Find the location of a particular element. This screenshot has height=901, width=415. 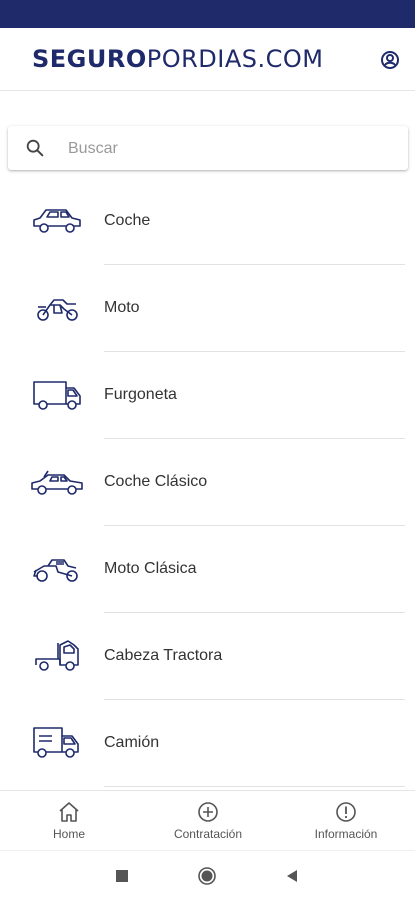

vehicle-label: Moto Clásica is located at coordinates (150, 568).